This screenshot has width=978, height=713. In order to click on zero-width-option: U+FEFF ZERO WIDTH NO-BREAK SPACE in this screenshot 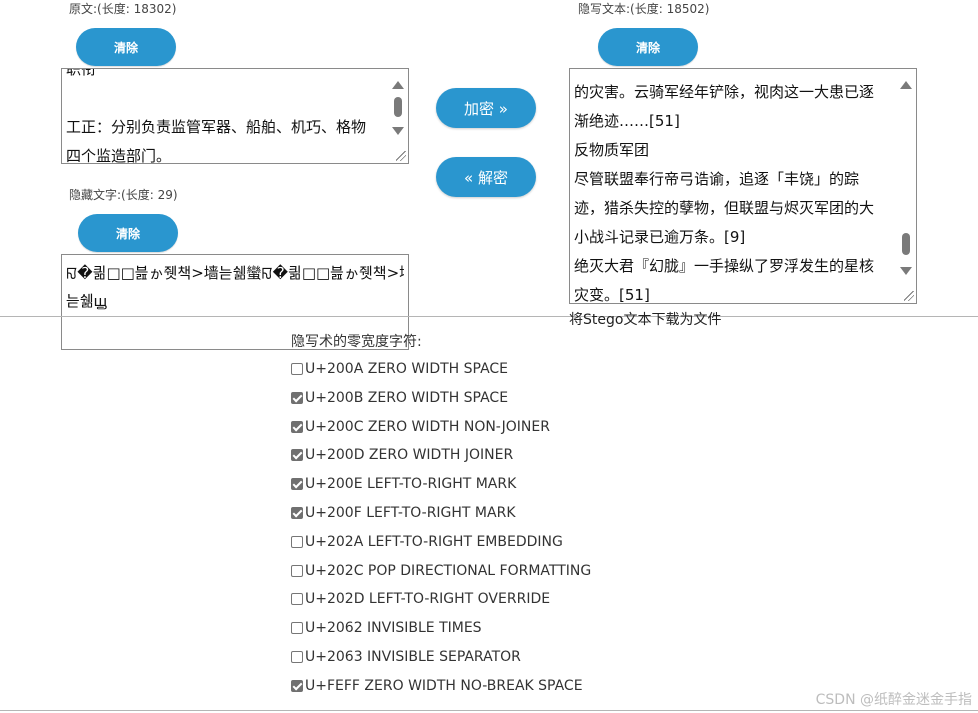, I will do `click(437, 686)`.